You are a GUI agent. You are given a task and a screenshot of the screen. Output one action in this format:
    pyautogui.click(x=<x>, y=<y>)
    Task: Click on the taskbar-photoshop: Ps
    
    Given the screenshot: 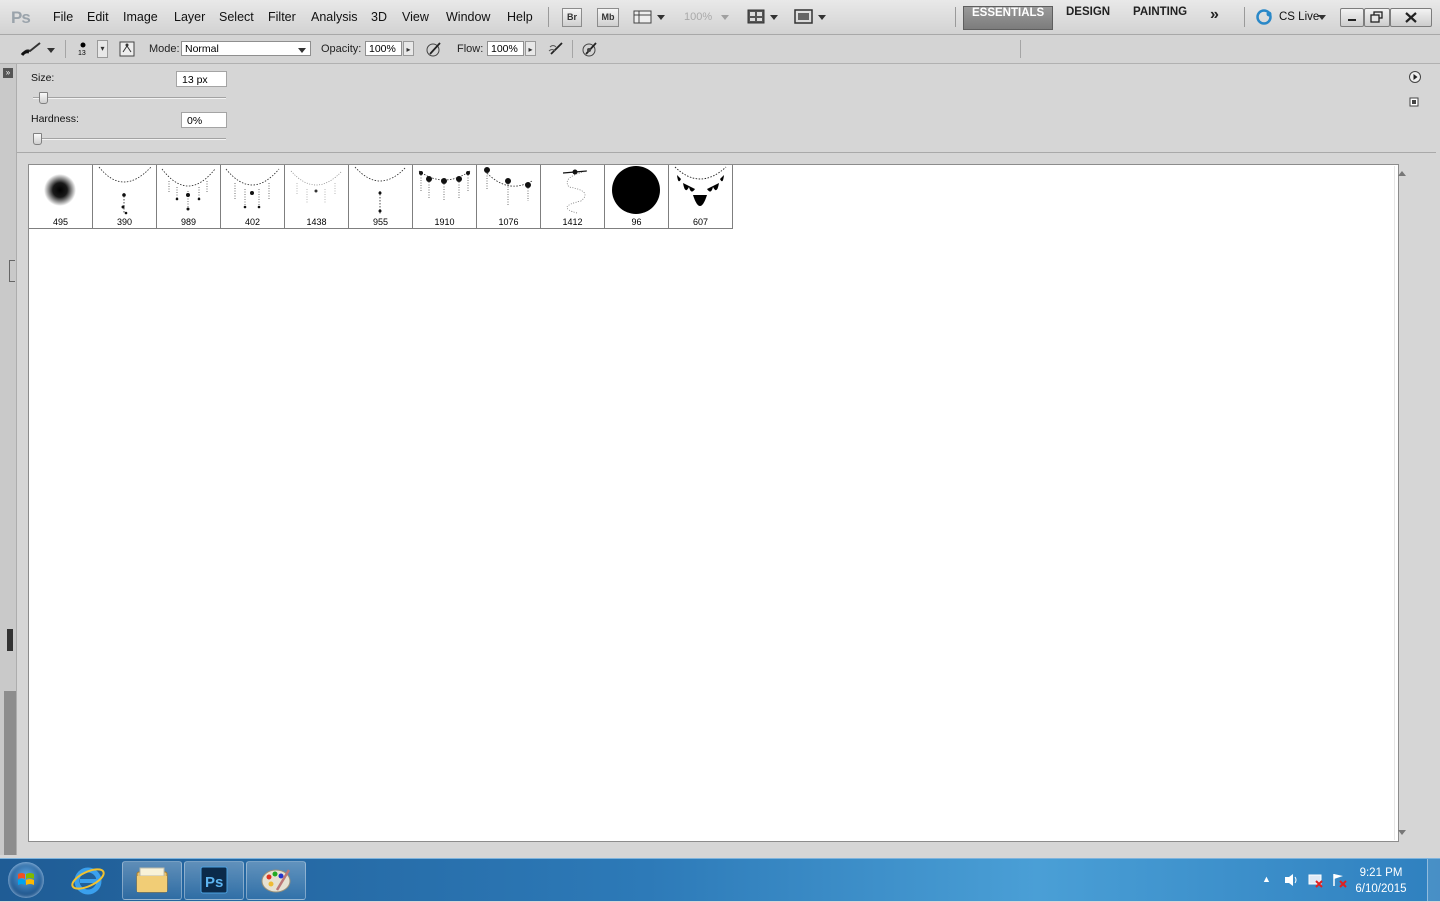 What is the action you would take?
    pyautogui.click(x=214, y=880)
    